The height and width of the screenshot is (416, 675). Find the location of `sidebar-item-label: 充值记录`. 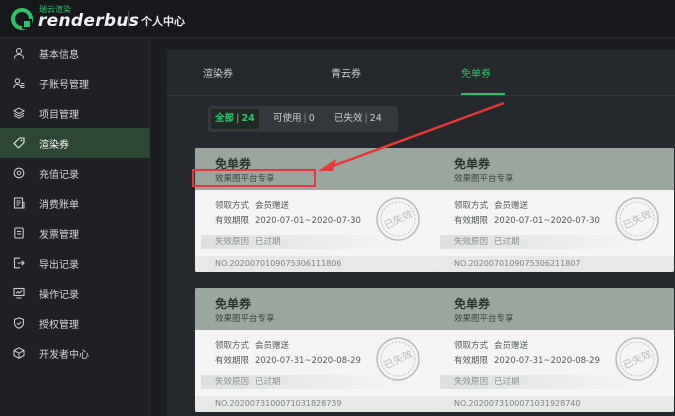

sidebar-item-label: 充值记录 is located at coordinates (59, 175).